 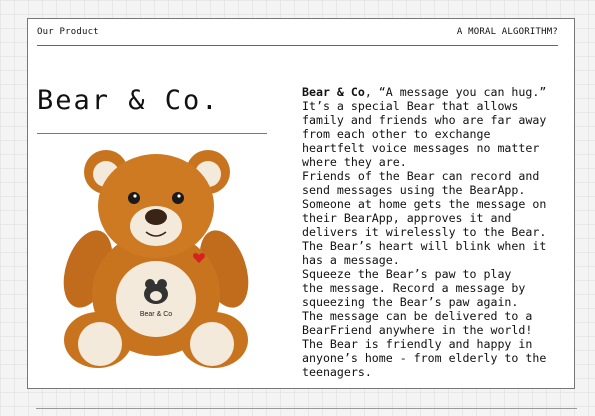 What do you see at coordinates (333, 92) in the screenshot?
I see `brand-name: Bear & Co` at bounding box center [333, 92].